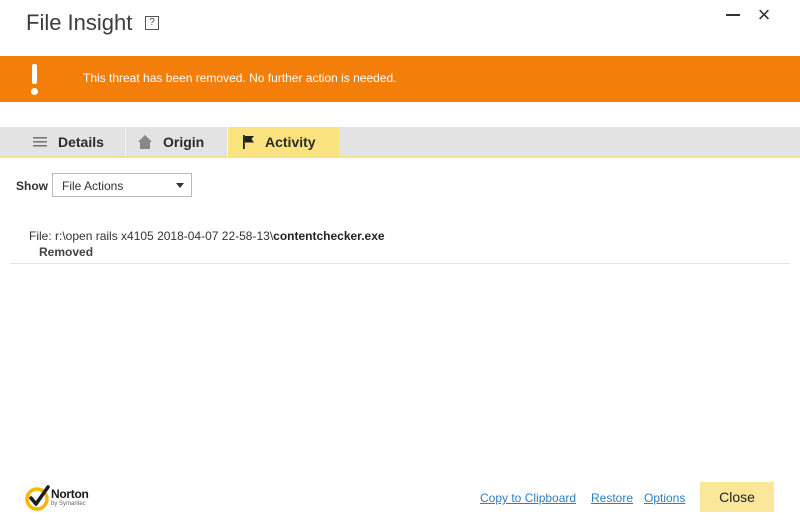 This screenshot has height=522, width=800. I want to click on tab-details: Details, so click(73, 141).